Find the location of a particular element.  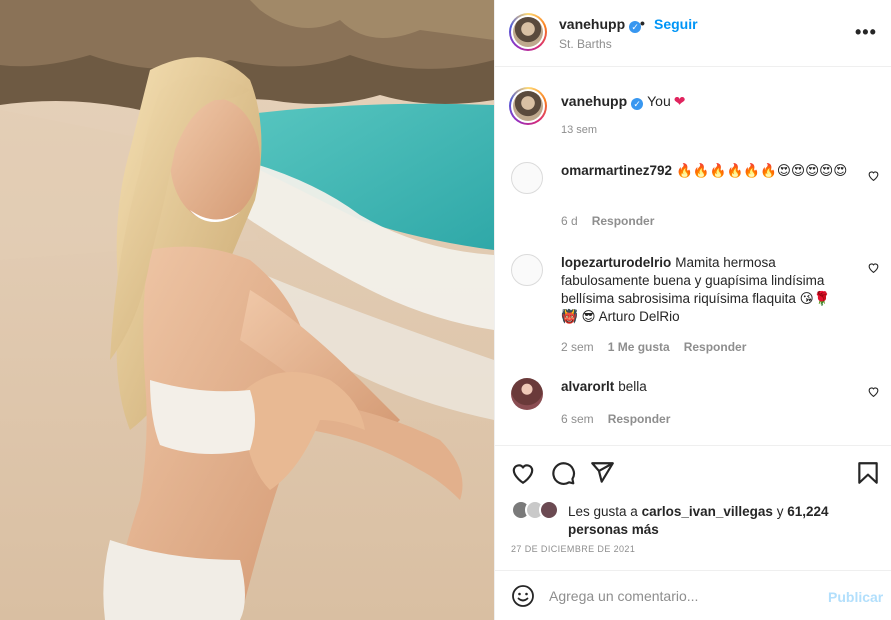

comment-icon is located at coordinates (563, 473).